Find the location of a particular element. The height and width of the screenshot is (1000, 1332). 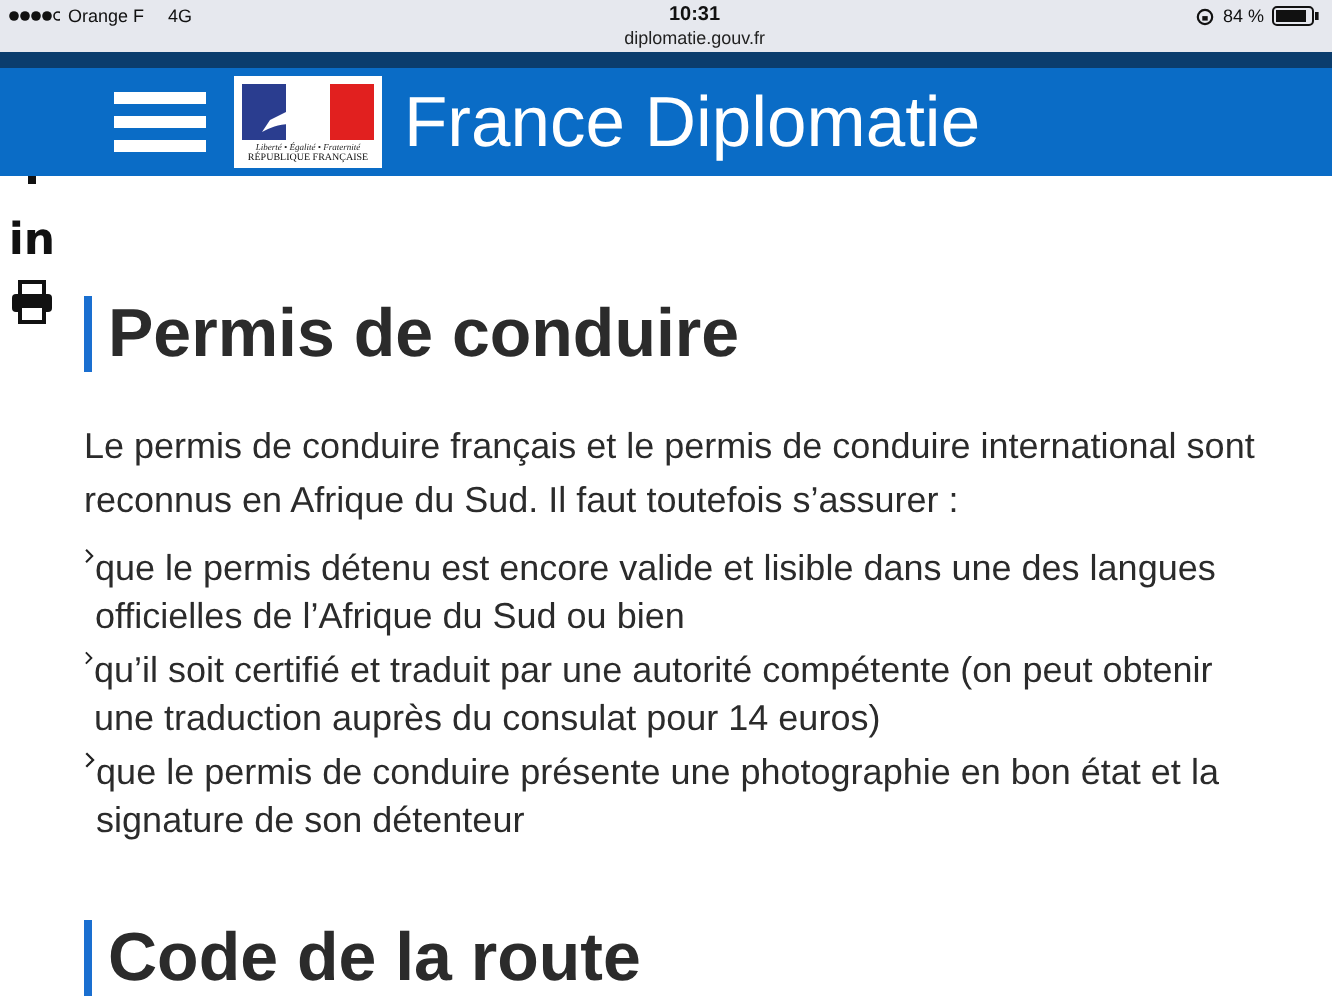

paragraph: Le permis de conduire français et le permis de conduire international sont reconnus en Afrique du Sud. Il faut toutefois s’assurer : is located at coordinates (670, 474).